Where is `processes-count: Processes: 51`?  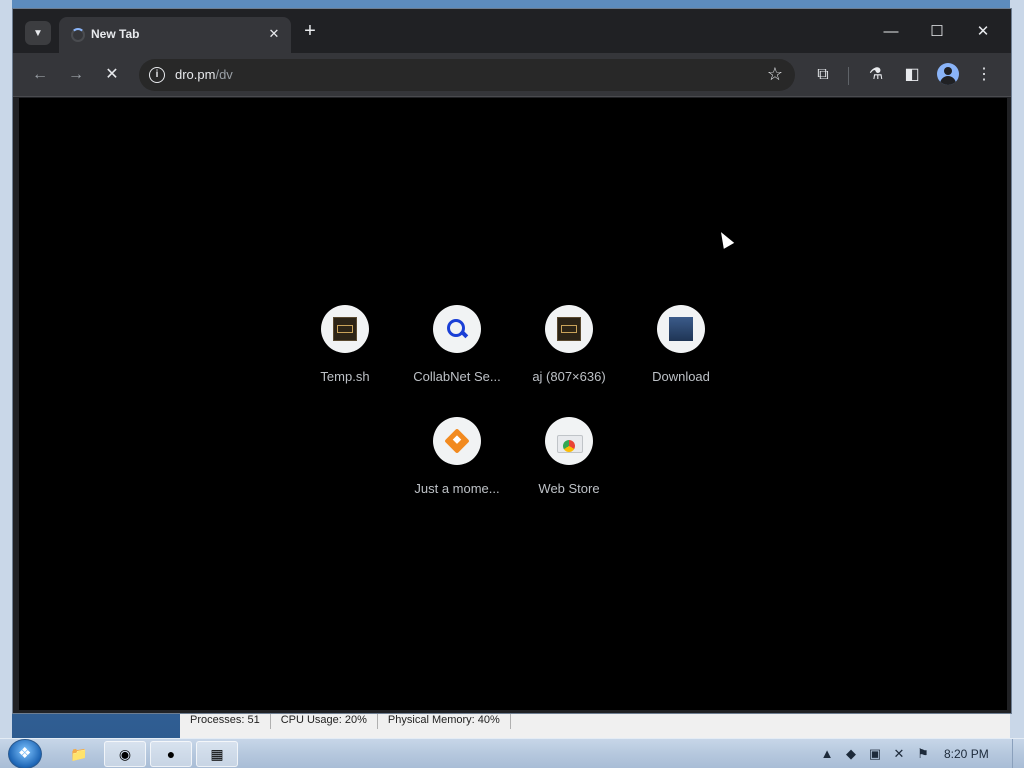 processes-count: Processes: 51 is located at coordinates (225, 721).